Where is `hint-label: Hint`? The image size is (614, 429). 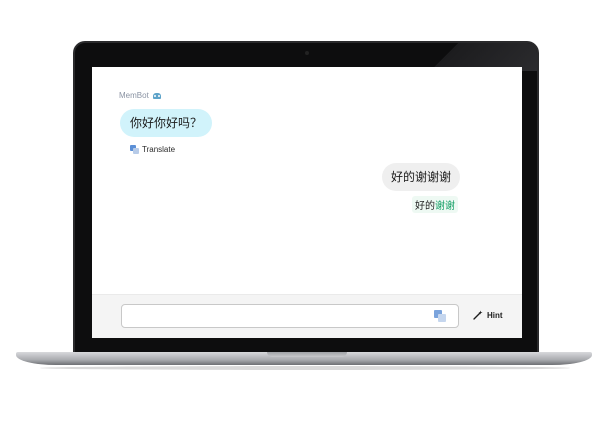
hint-label: Hint is located at coordinates (495, 315).